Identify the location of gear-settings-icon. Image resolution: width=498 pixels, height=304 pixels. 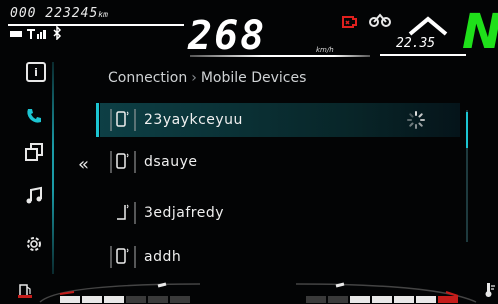
(34, 244).